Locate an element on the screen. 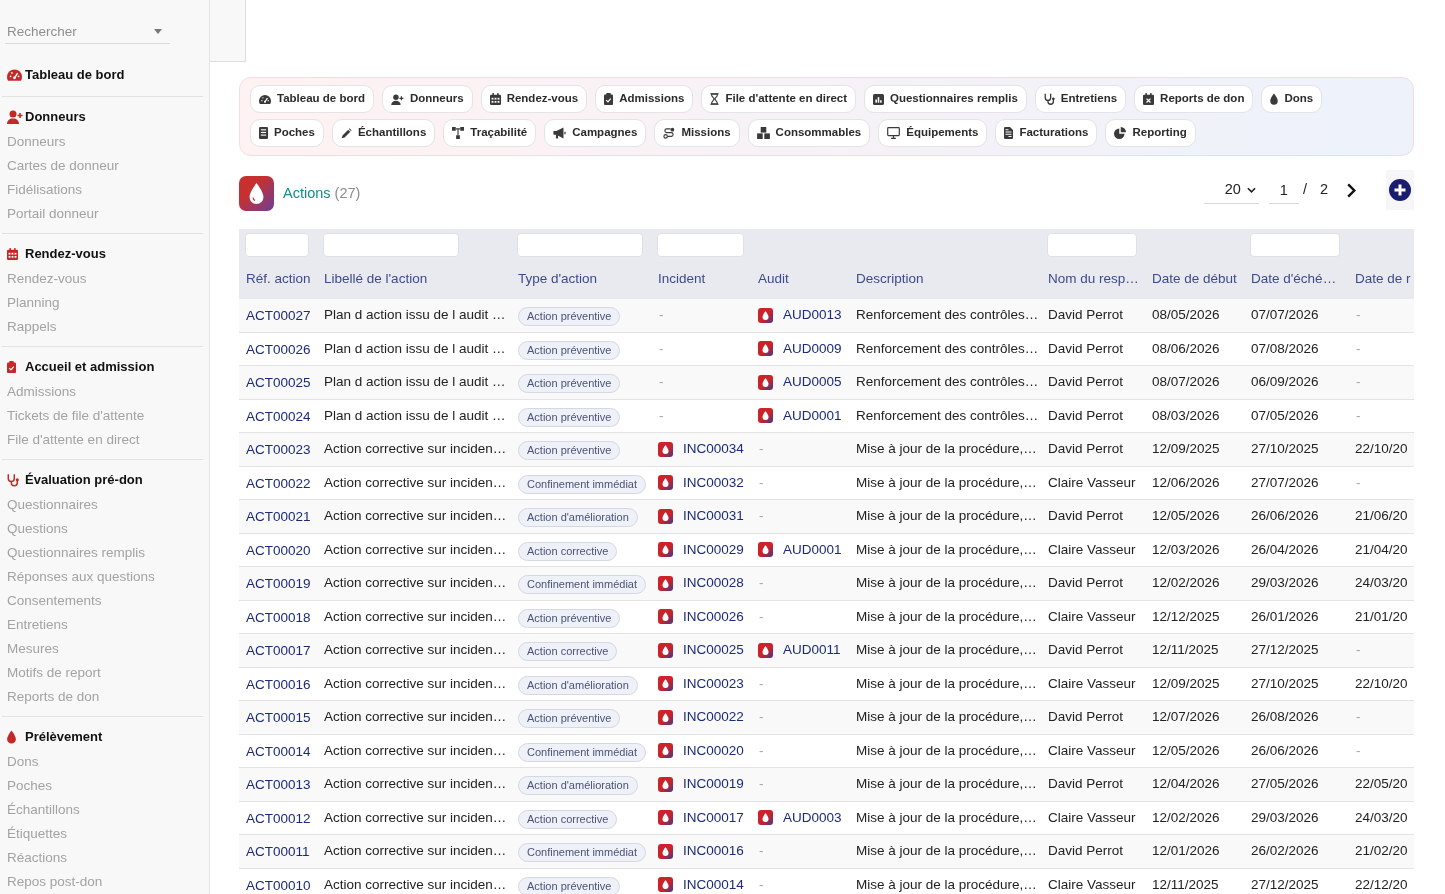 The width and height of the screenshot is (1445, 894). incident-link: INC00032 is located at coordinates (713, 482).